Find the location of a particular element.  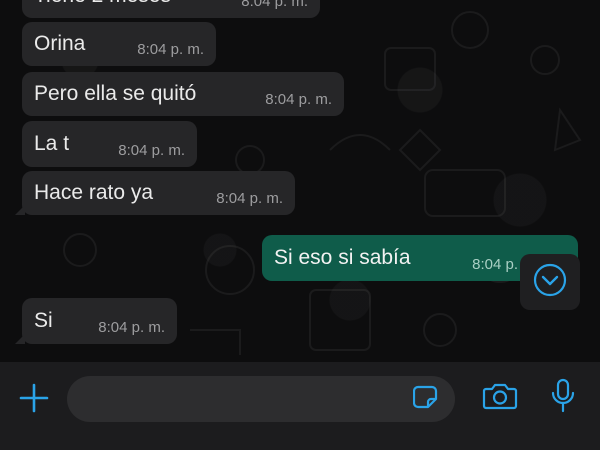

message-text: Orina is located at coordinates (60, 43).